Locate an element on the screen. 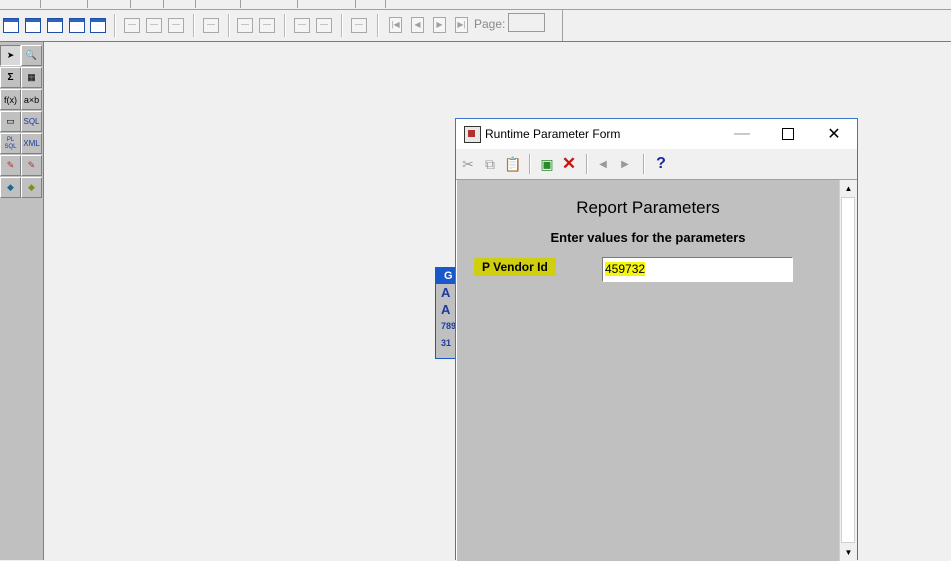  close-icon: ✕ is located at coordinates (834, 134).